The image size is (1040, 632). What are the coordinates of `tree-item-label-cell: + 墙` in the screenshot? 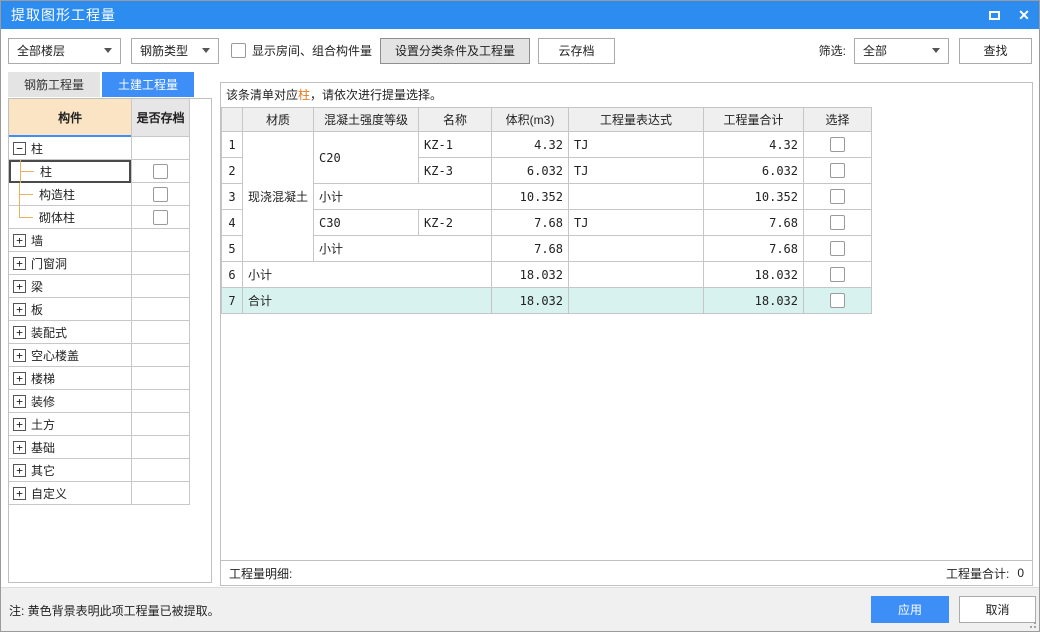 It's located at (70, 240).